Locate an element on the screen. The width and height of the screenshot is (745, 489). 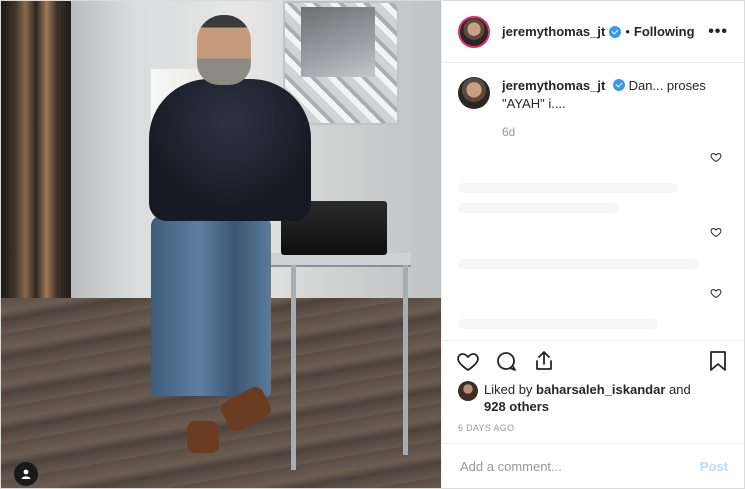
post-header: jeremythomas_jt • Following ••• is located at coordinates (593, 32).